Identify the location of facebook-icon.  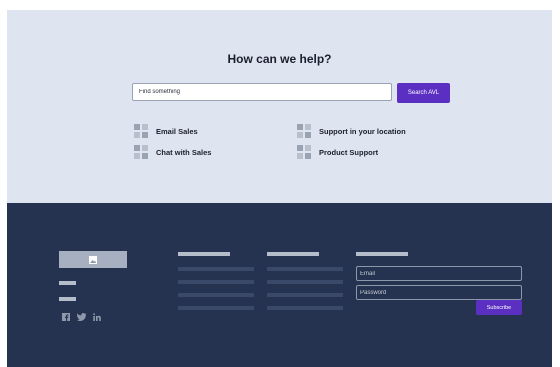
(66, 317).